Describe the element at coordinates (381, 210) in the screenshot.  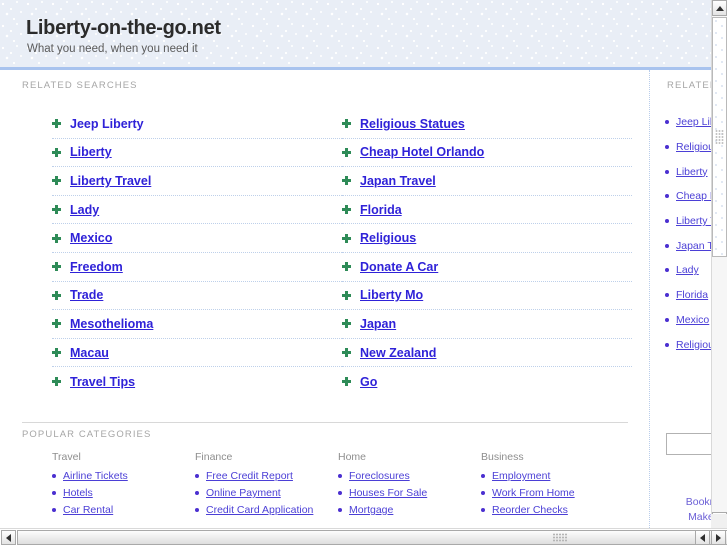
I see `related-search-link: Florida` at that location.